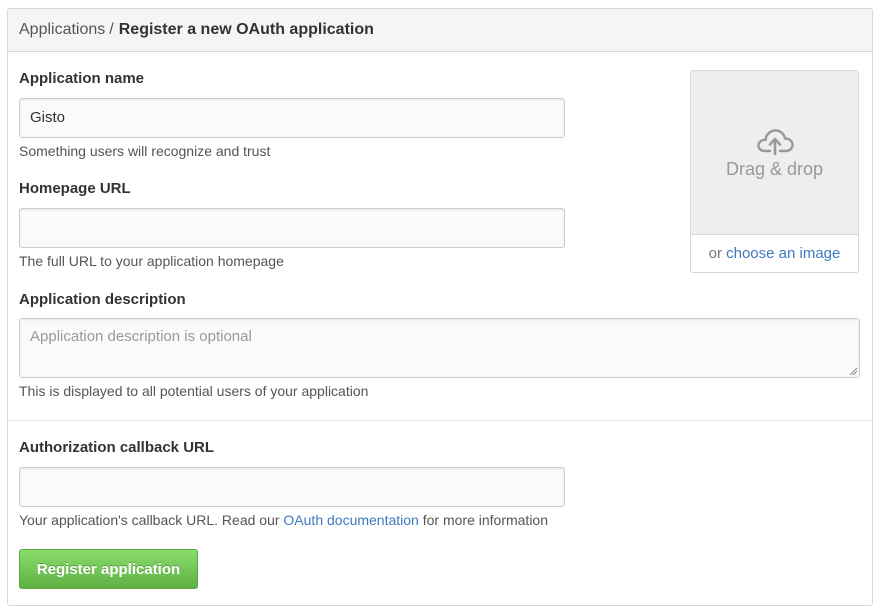 The height and width of the screenshot is (616, 885). Describe the element at coordinates (485, 520) in the screenshot. I see `callback-help-text-end: for more information` at that location.